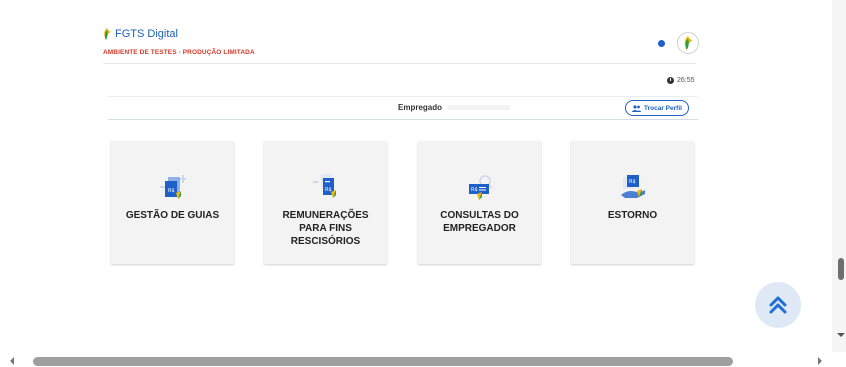 Image resolution: width=846 pixels, height=367 pixels. I want to click on card-label: GESTÃO DE GUIAS, so click(172, 215).